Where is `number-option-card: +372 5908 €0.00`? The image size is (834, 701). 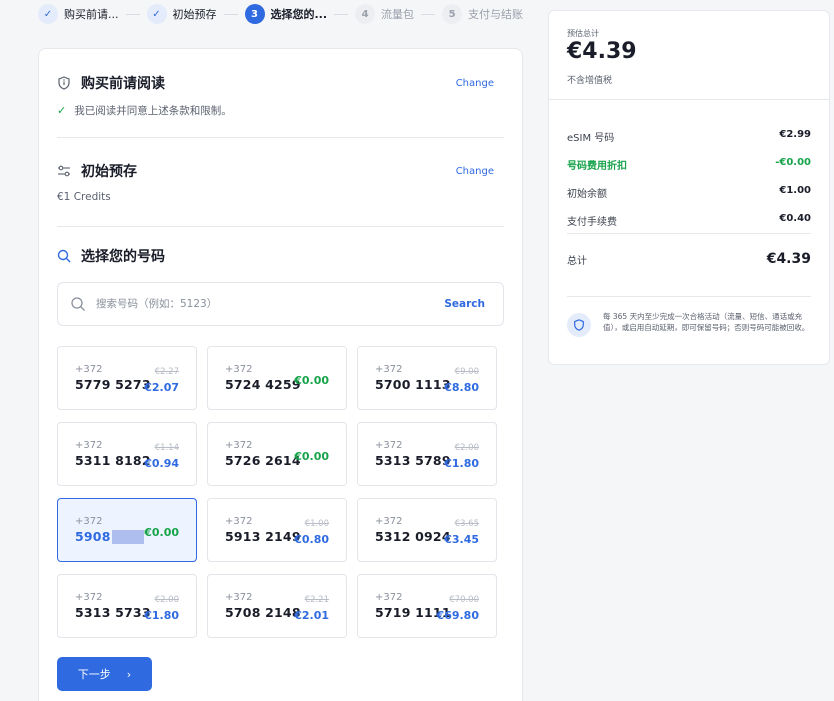 number-option-card: +372 5908 €0.00 is located at coordinates (127, 530).